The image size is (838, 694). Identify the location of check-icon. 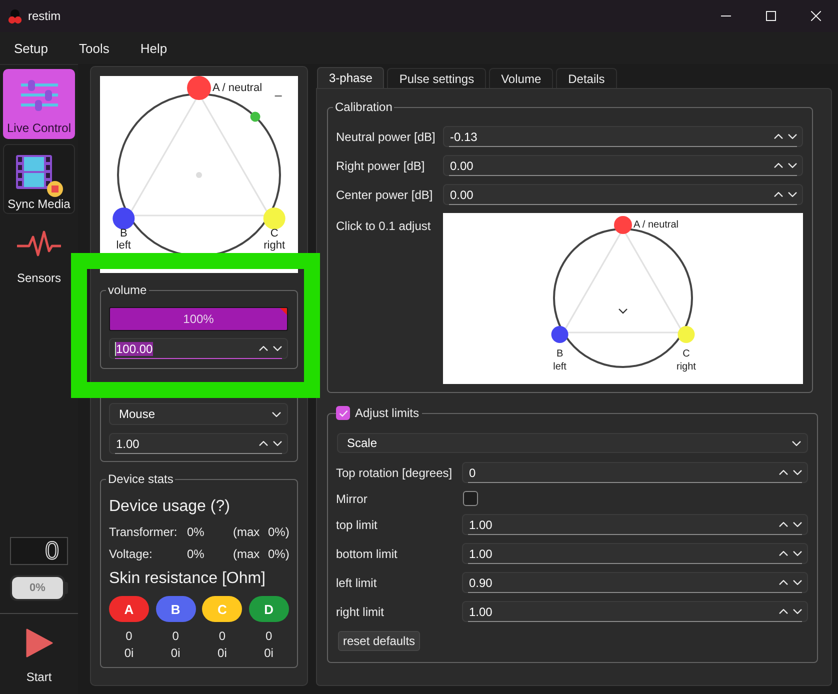
(343, 413).